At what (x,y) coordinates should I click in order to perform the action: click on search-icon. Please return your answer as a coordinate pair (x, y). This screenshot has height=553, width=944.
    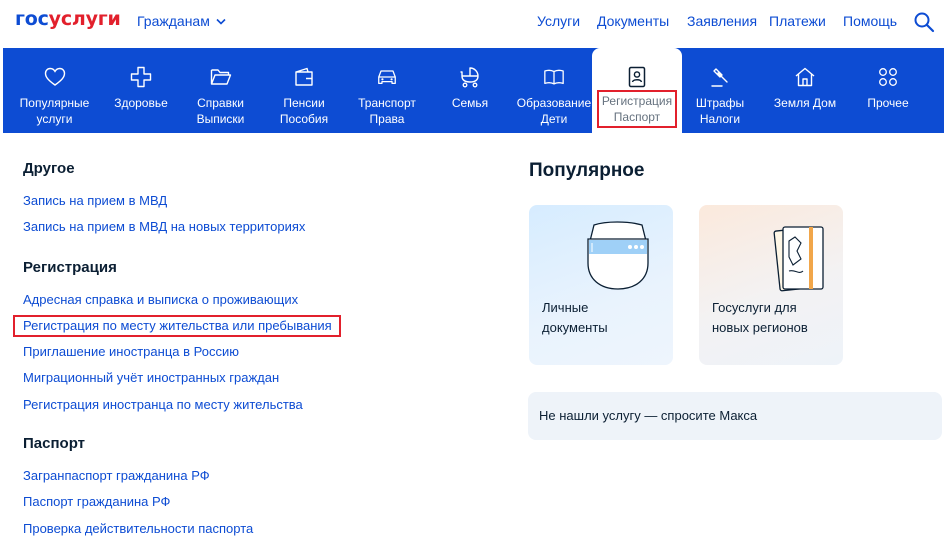
    Looking at the image, I should click on (924, 22).